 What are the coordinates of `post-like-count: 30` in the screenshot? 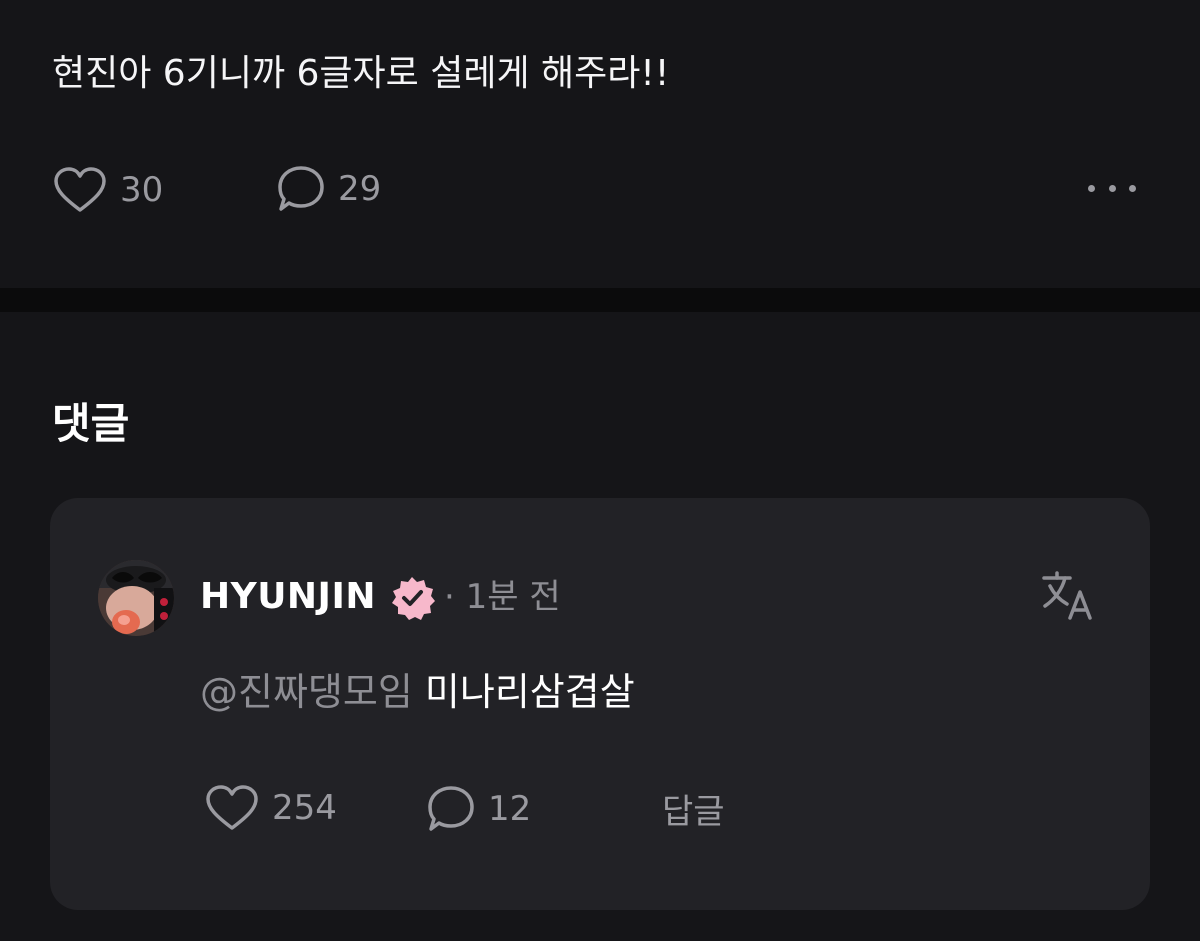 It's located at (142, 190).